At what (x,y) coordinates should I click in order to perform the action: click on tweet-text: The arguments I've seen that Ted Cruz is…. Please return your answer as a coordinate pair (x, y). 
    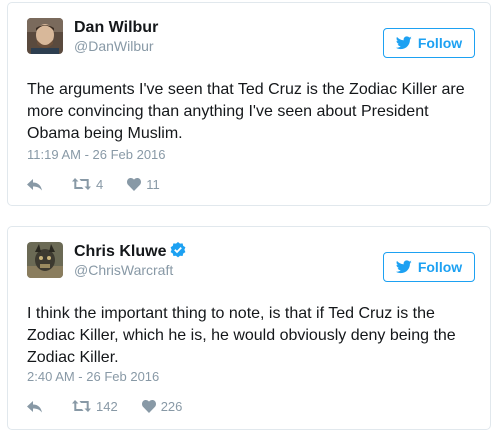
    Looking at the image, I should click on (246, 111).